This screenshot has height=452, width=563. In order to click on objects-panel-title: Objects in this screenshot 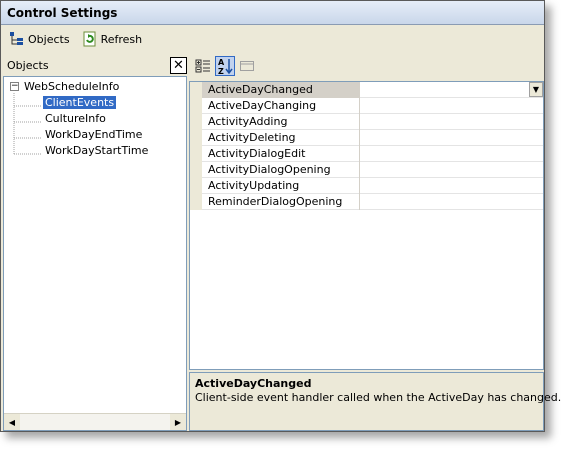, I will do `click(28, 65)`.